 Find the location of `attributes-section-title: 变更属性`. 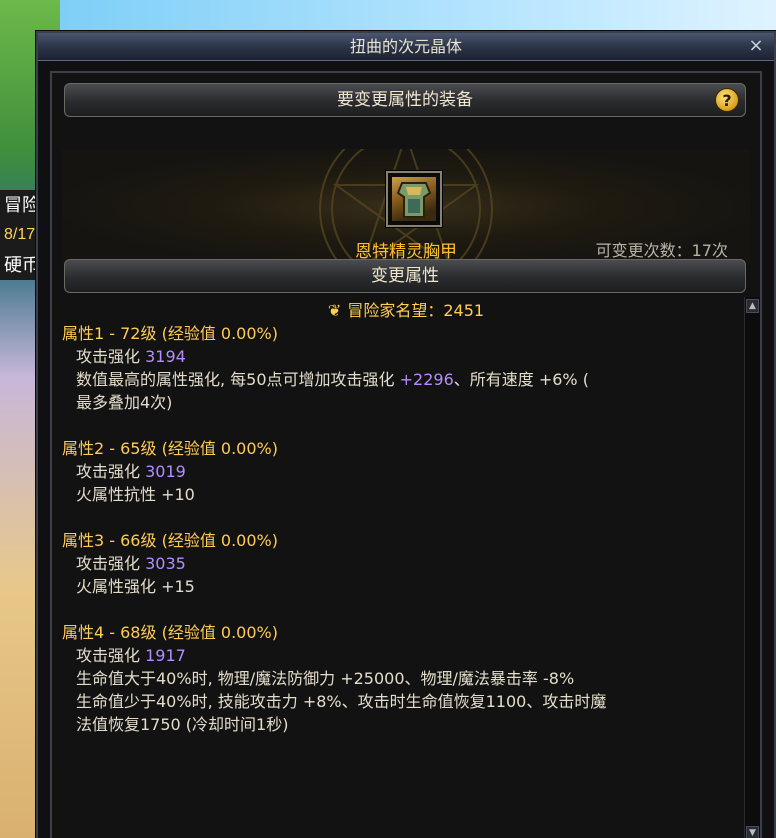

attributes-section-title: 变更属性 is located at coordinates (405, 276).